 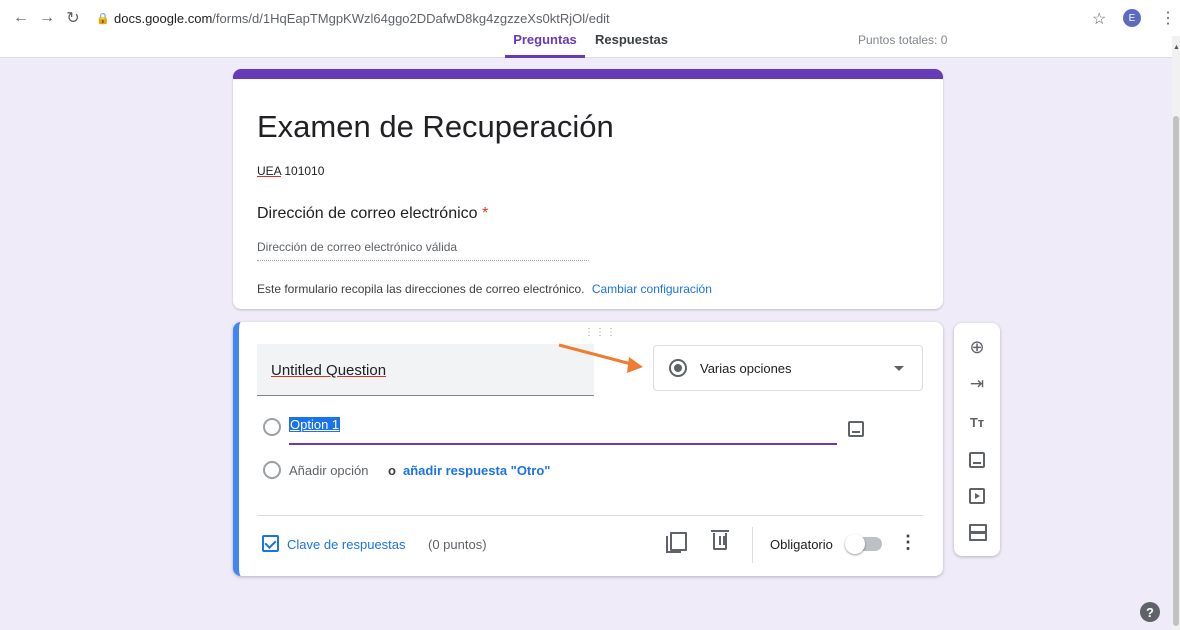 I want to click on back-icon: ←, so click(x=21, y=18).